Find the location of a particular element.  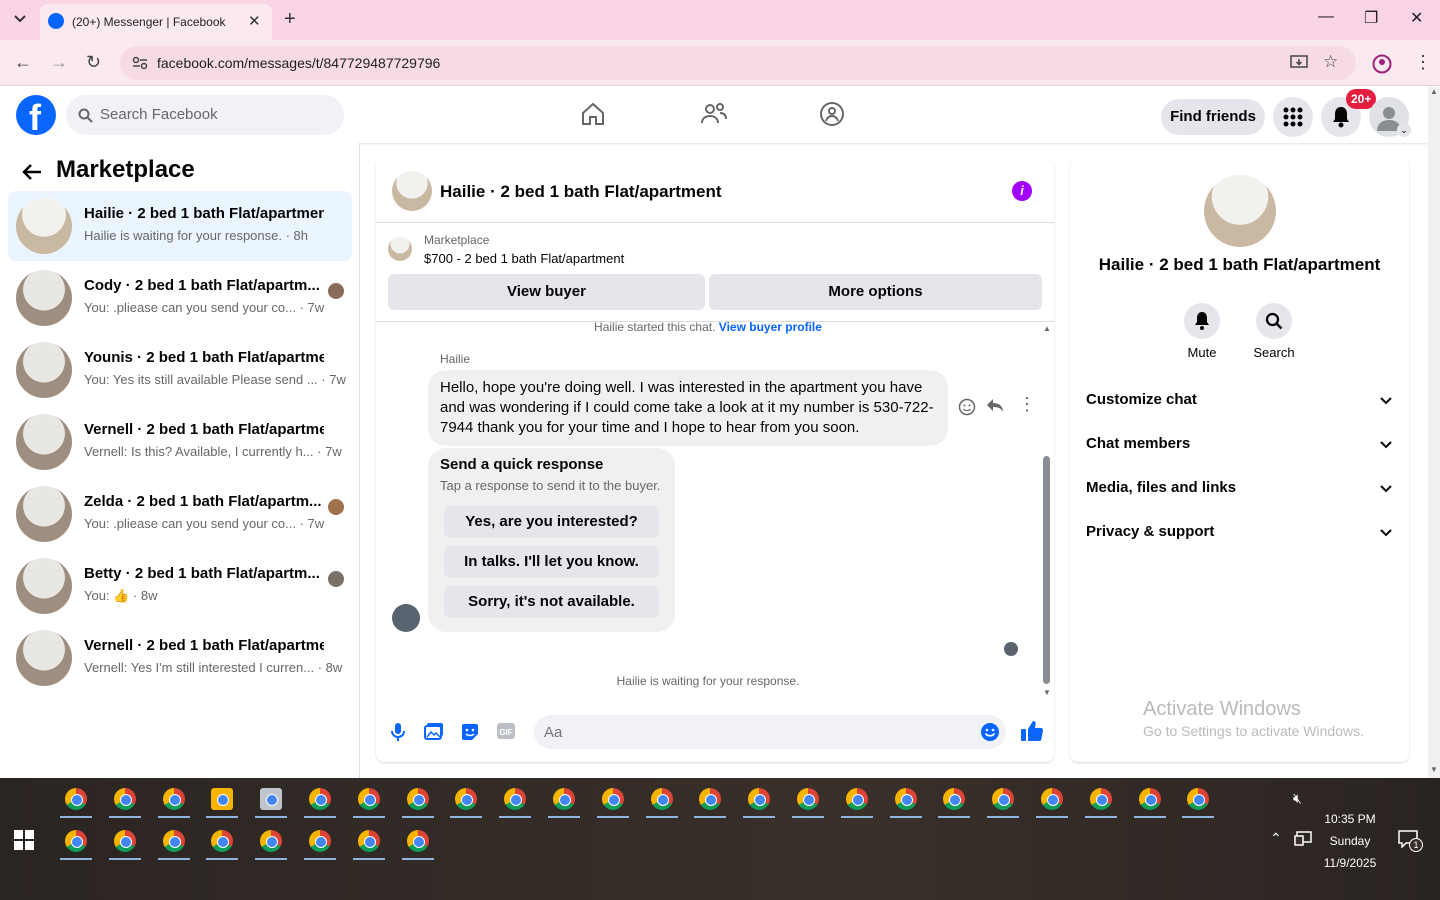

info-icon: i is located at coordinates (1022, 191).